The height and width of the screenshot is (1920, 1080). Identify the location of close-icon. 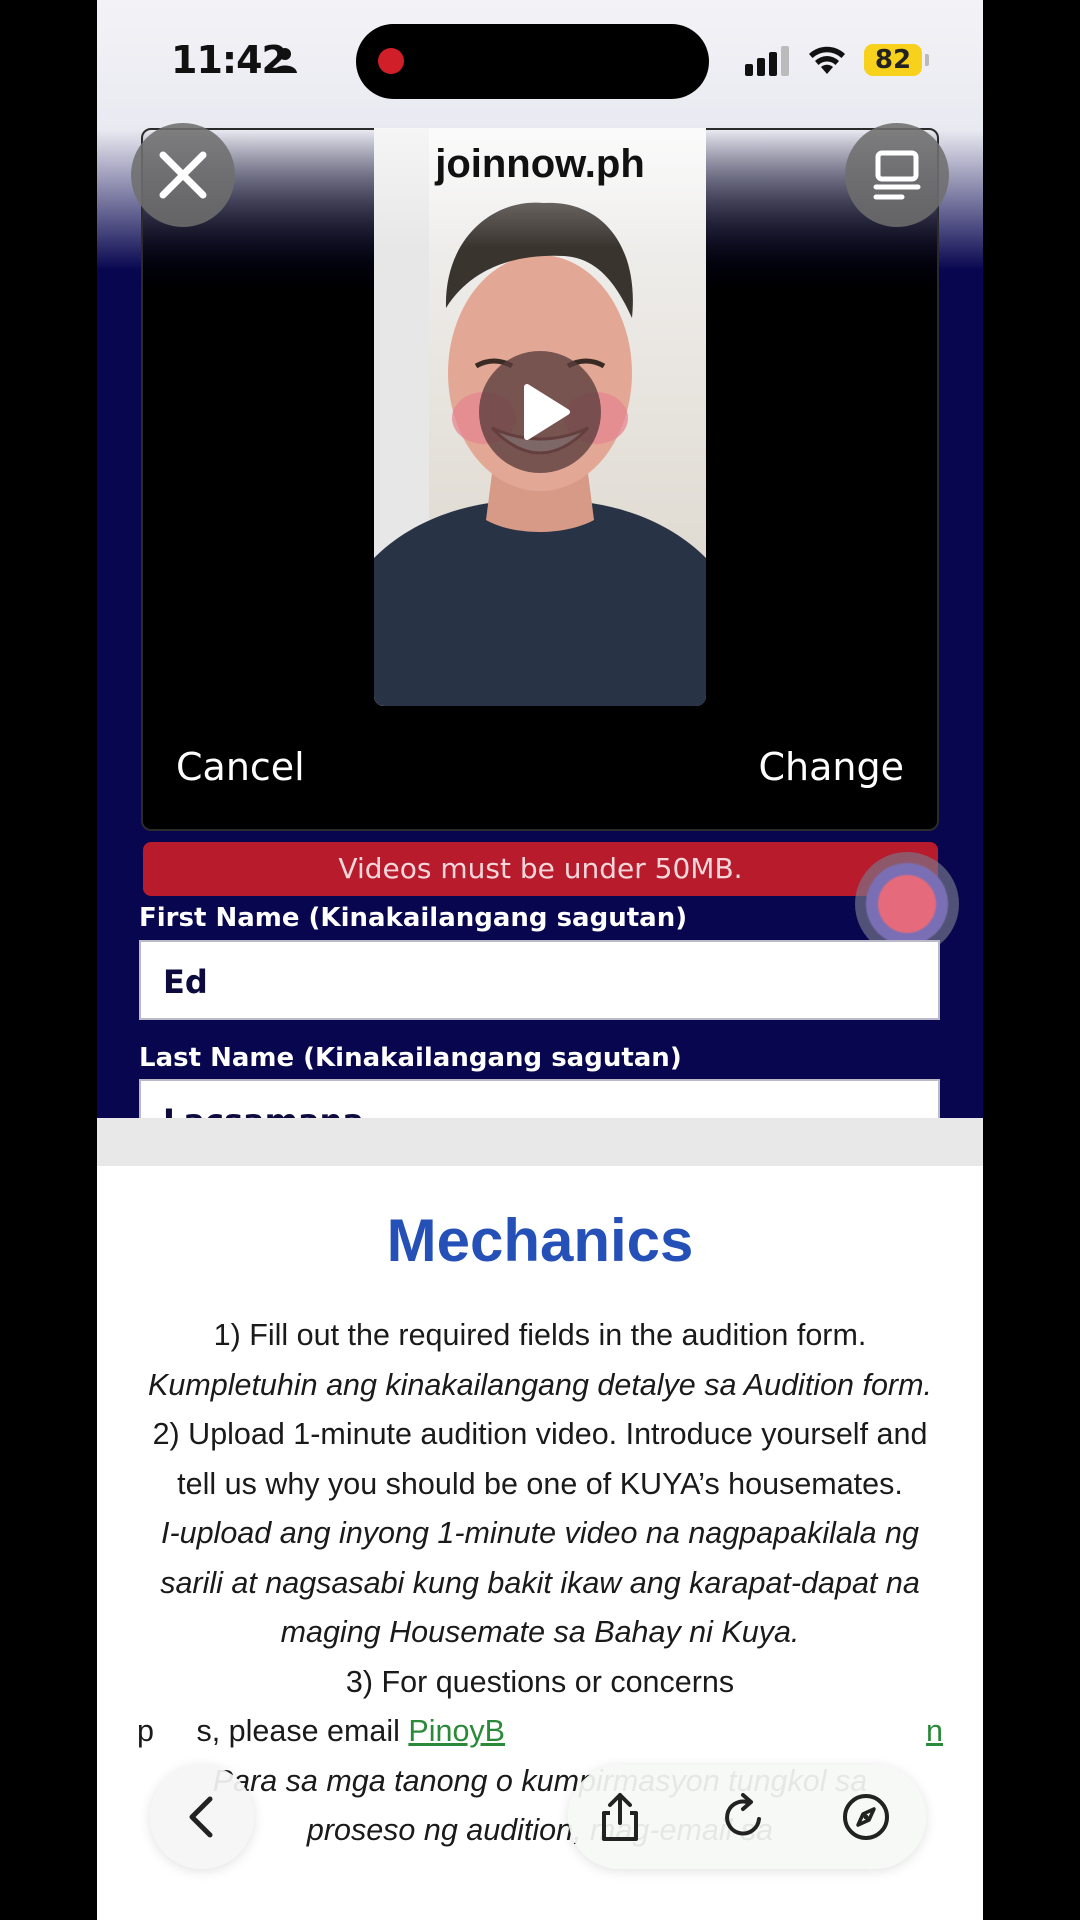
(183, 175).